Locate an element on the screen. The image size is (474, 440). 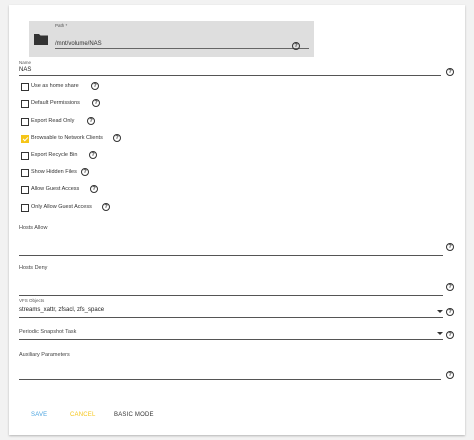
hosts-allow-help-icon: ? is located at coordinates (450, 247).